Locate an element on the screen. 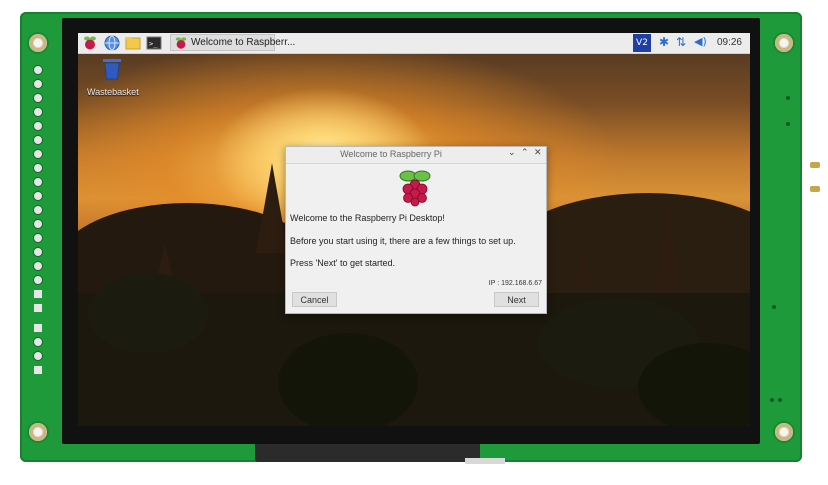 The image size is (828, 485). raspberry-icon is located at coordinates (181, 43).